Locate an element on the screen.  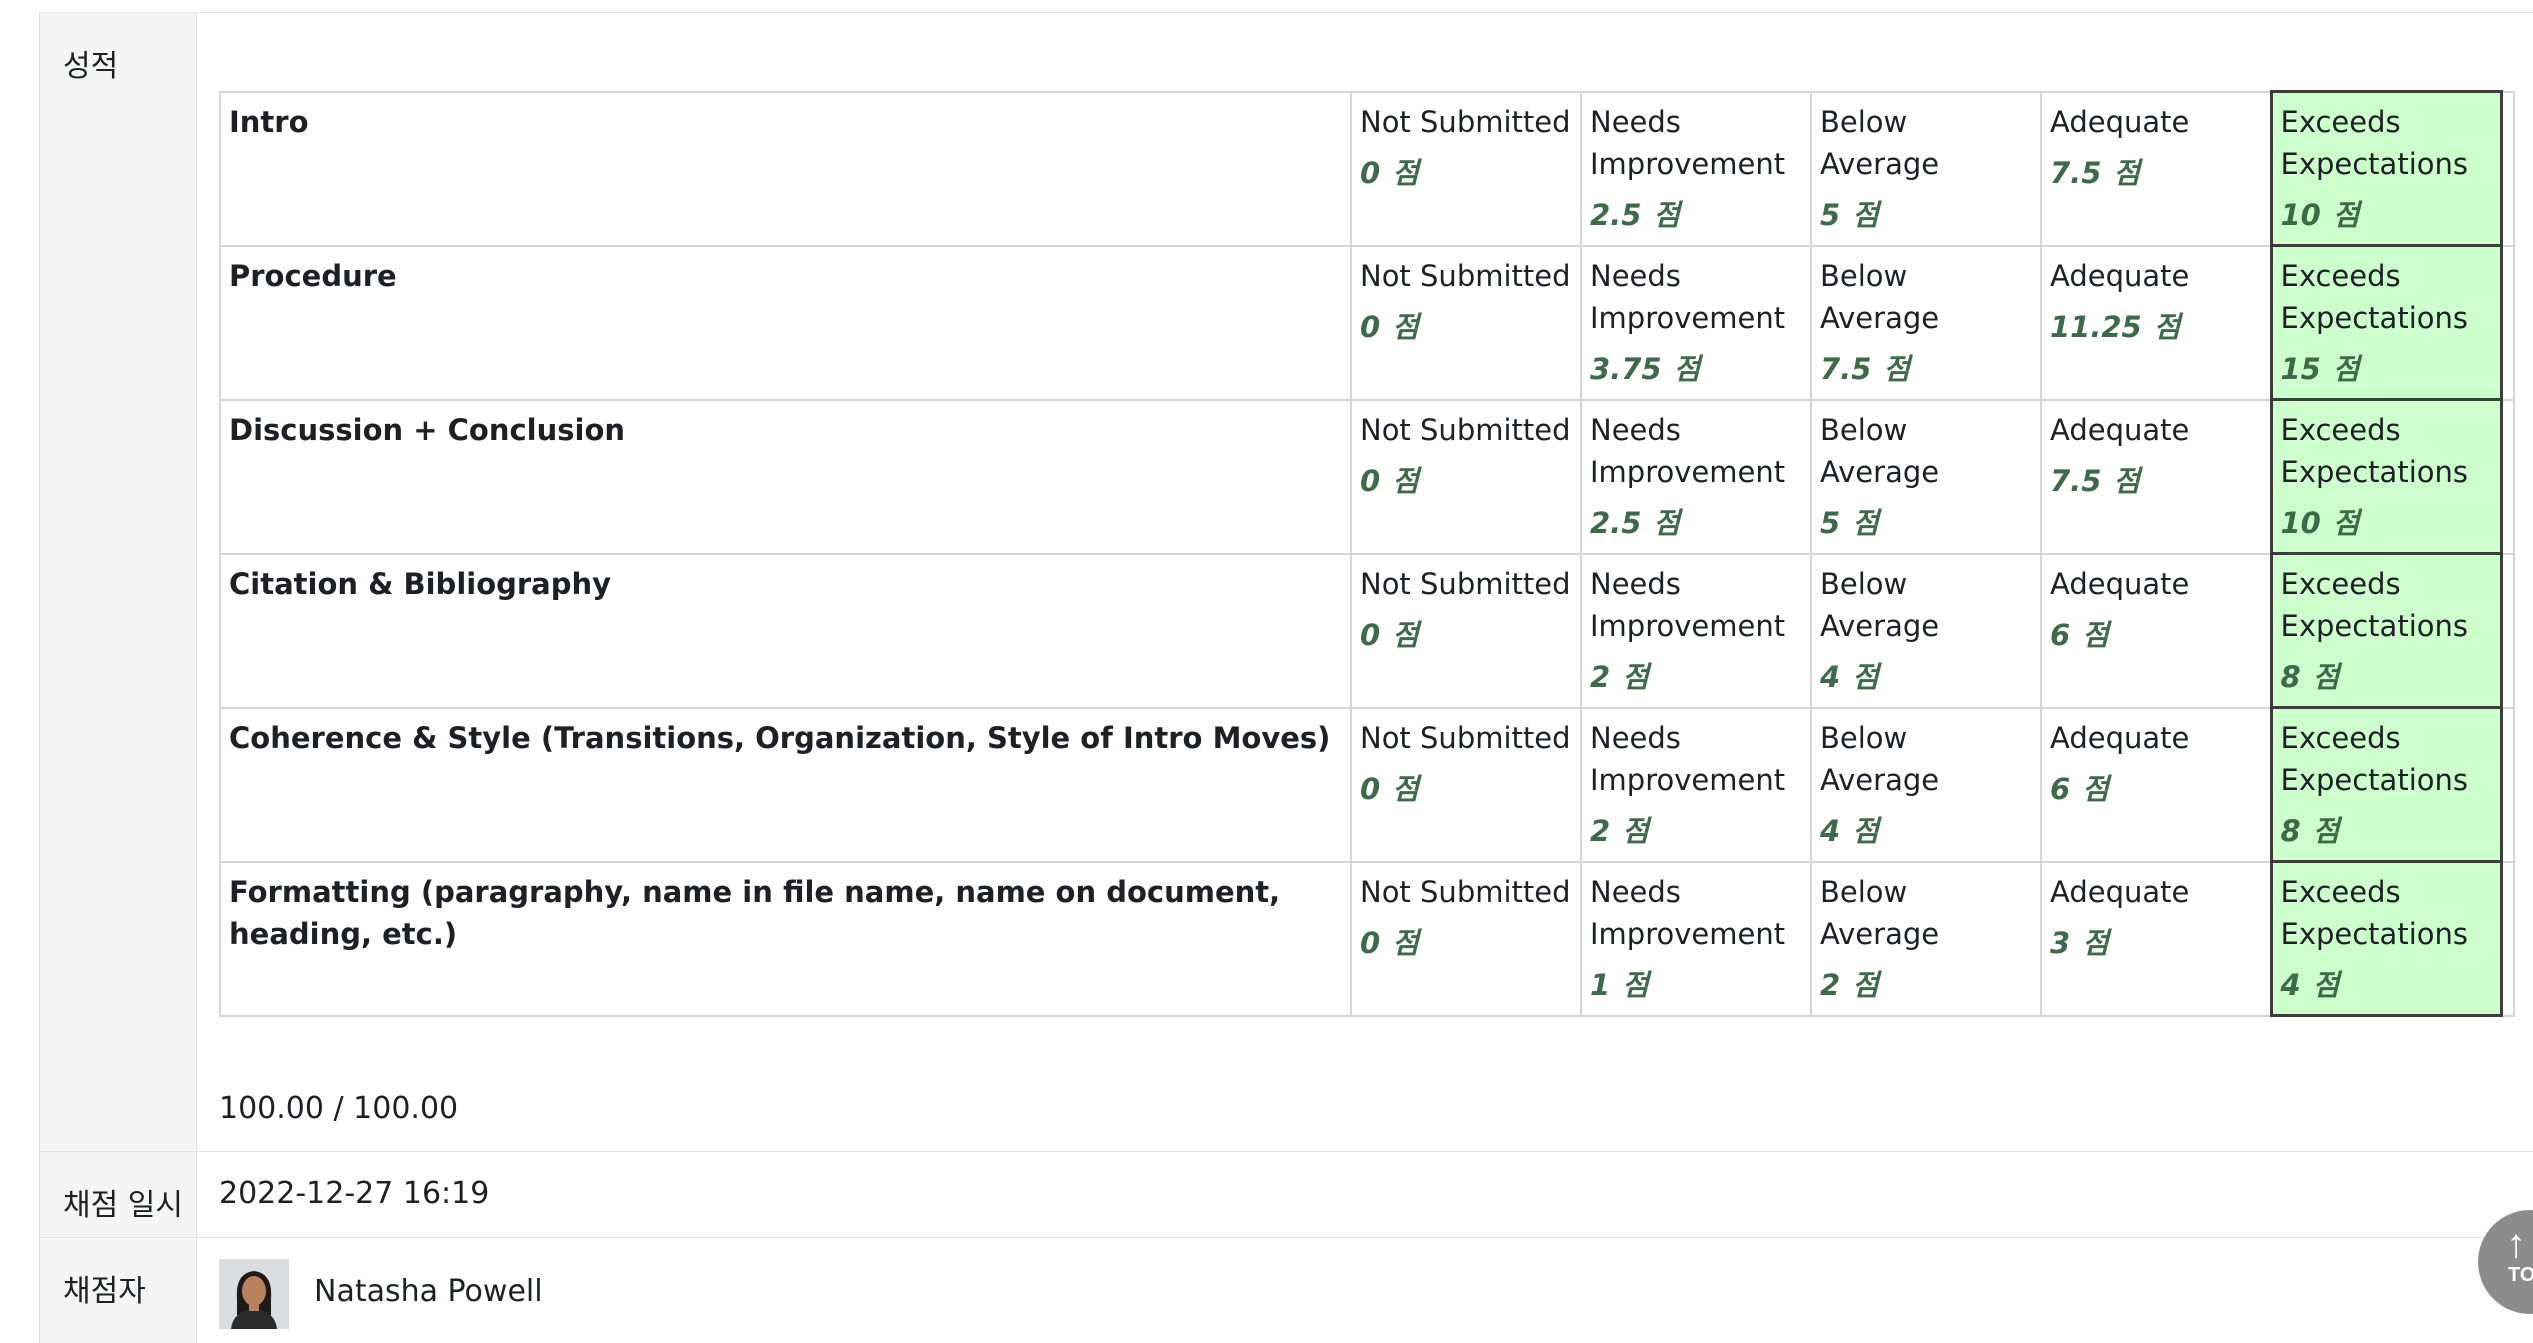
points-value: 3 is located at coordinates (2060, 942).